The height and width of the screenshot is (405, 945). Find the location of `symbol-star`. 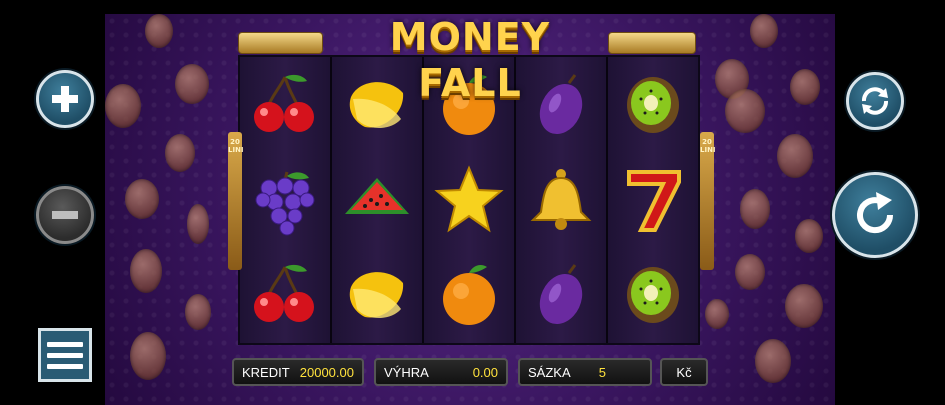

symbol-star is located at coordinates (469, 199).